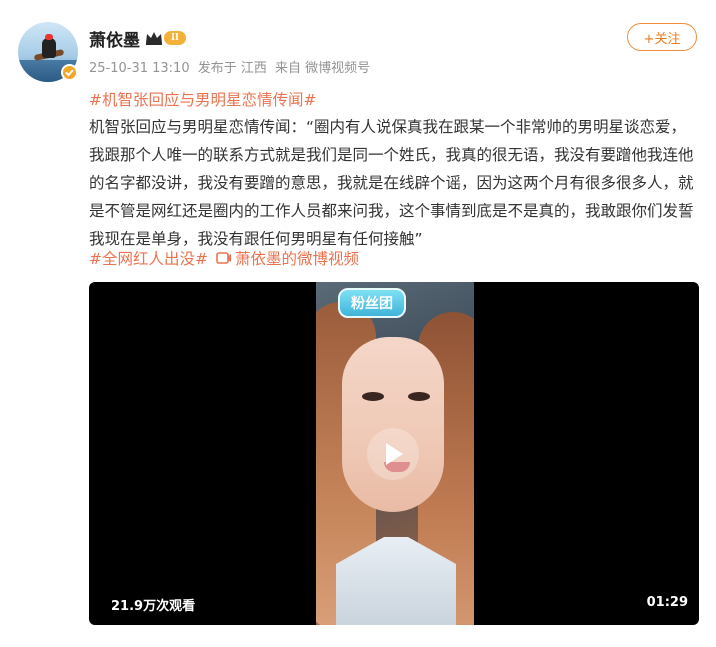 The width and height of the screenshot is (716, 647). What do you see at coordinates (419, 396) in the screenshot?
I see `video-eye-right` at bounding box center [419, 396].